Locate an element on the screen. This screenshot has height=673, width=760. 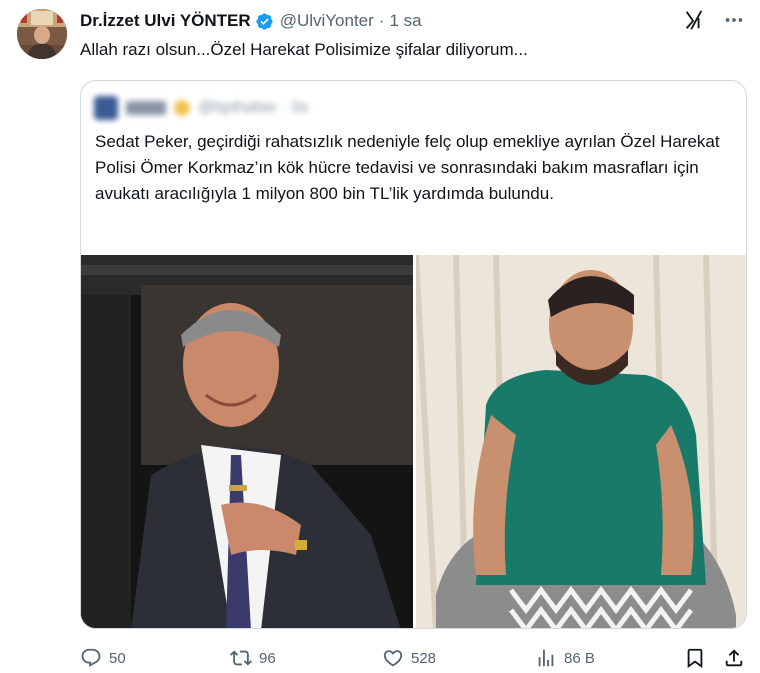
quoted-badge-icon is located at coordinates (182, 108).